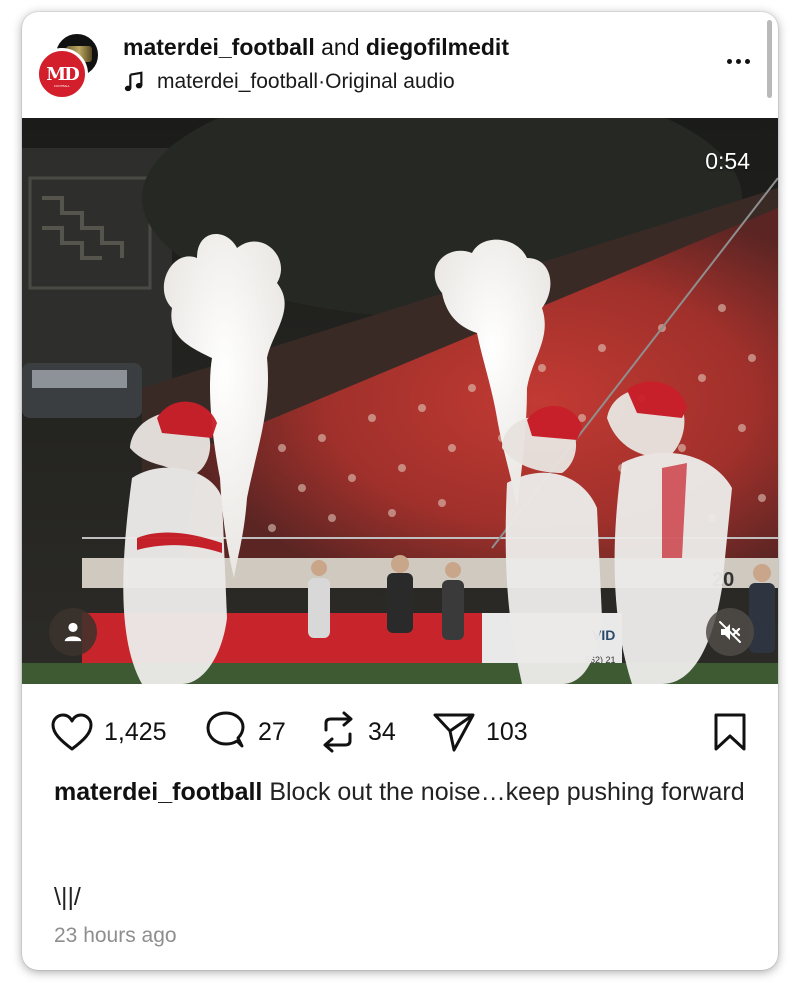 The height and width of the screenshot is (1004, 800). What do you see at coordinates (729, 61) in the screenshot?
I see `more-options-icon` at bounding box center [729, 61].